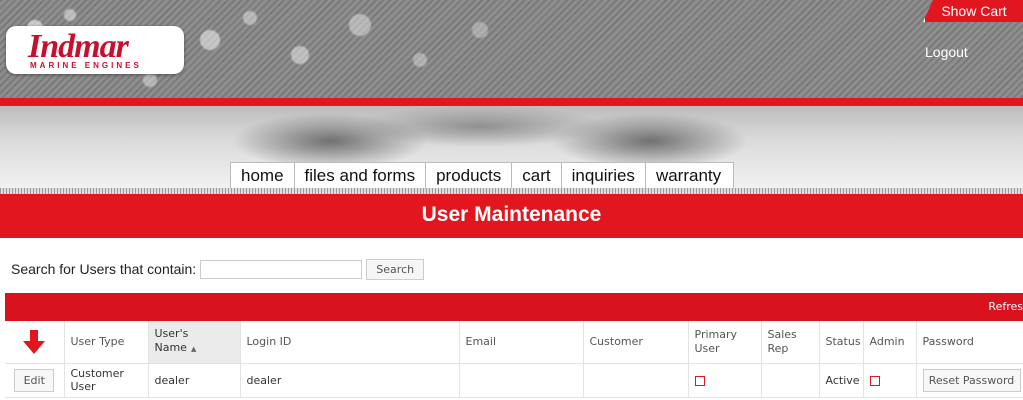 The width and height of the screenshot is (1023, 400). What do you see at coordinates (790, 342) in the screenshot?
I see `column-sales-rep: Sales Rep` at bounding box center [790, 342].